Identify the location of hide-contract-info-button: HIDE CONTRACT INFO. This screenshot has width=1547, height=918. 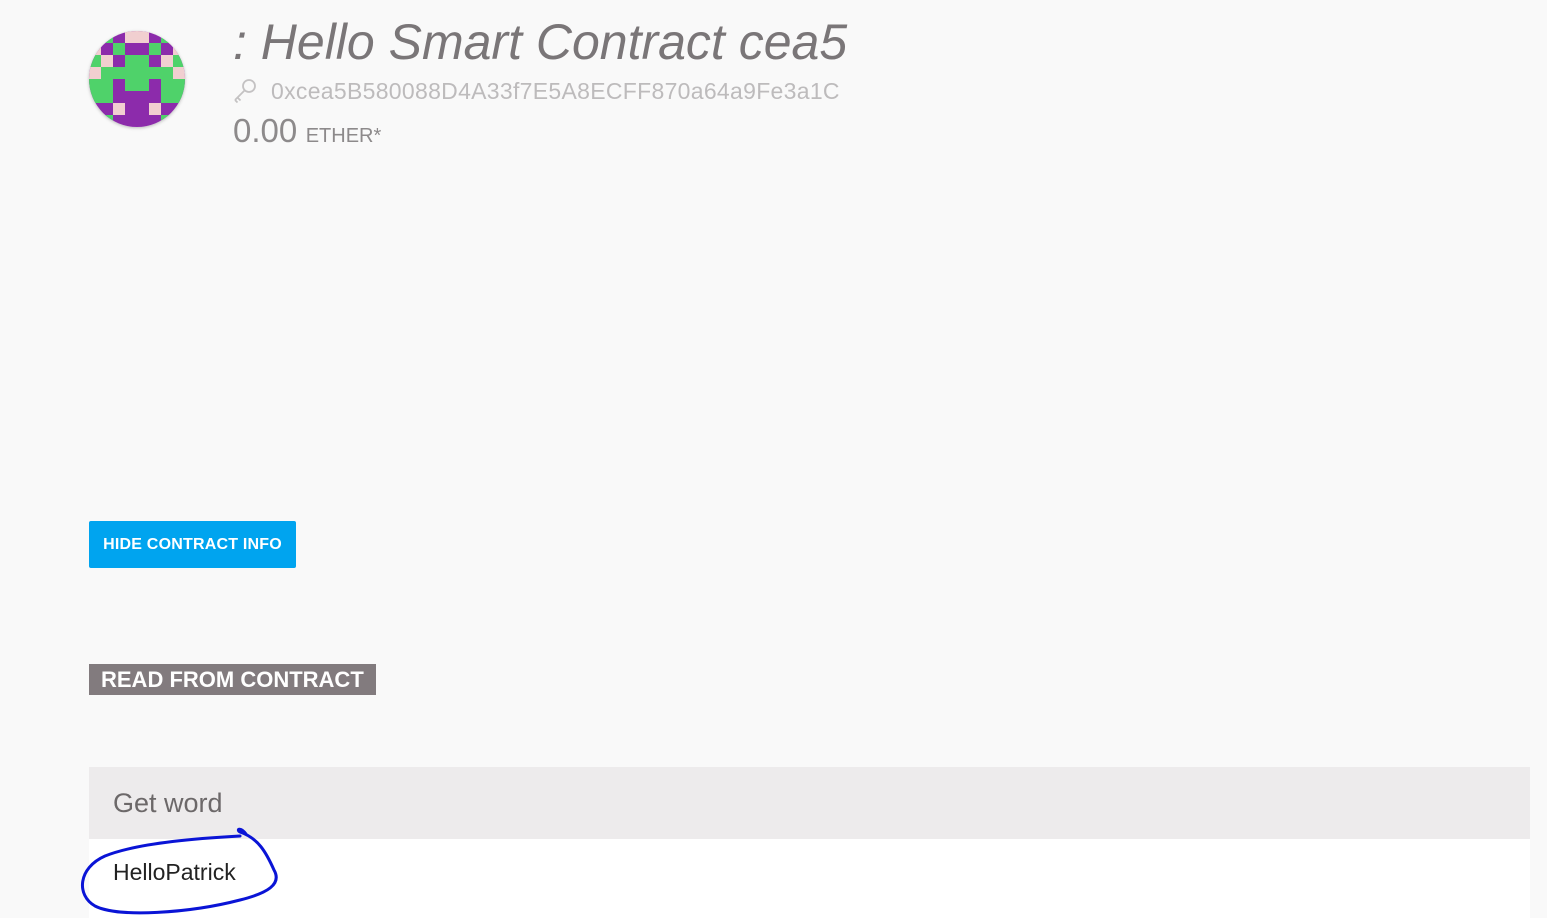
(192, 544).